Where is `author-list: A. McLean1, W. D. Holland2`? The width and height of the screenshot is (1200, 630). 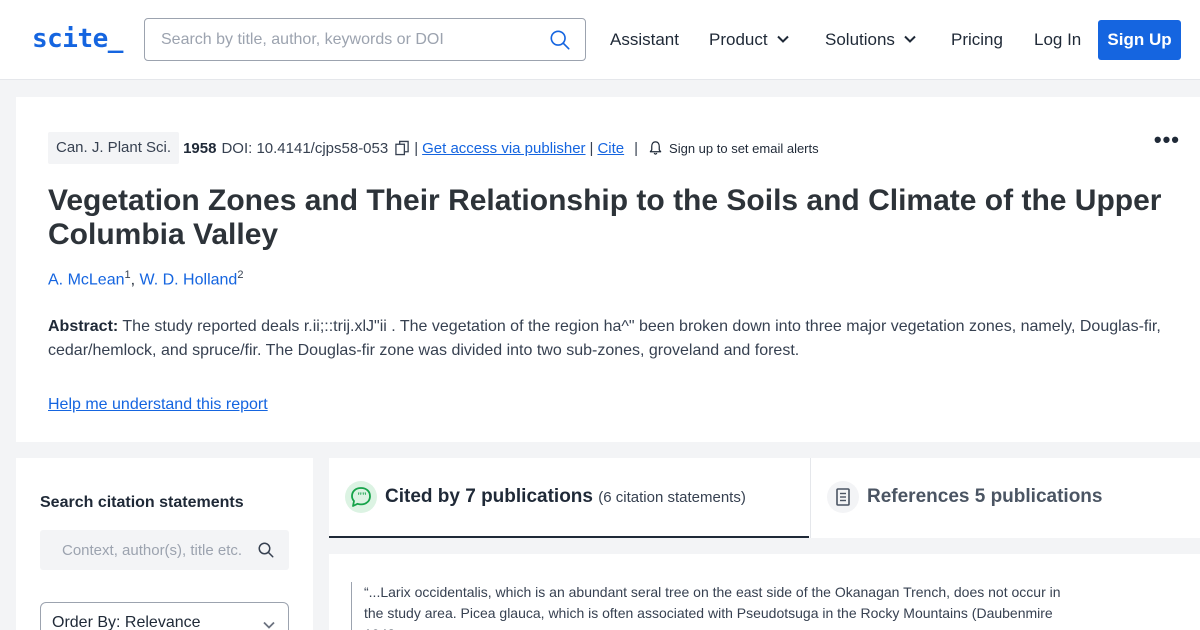 author-list: A. McLean1, W. D. Holland2 is located at coordinates (146, 279).